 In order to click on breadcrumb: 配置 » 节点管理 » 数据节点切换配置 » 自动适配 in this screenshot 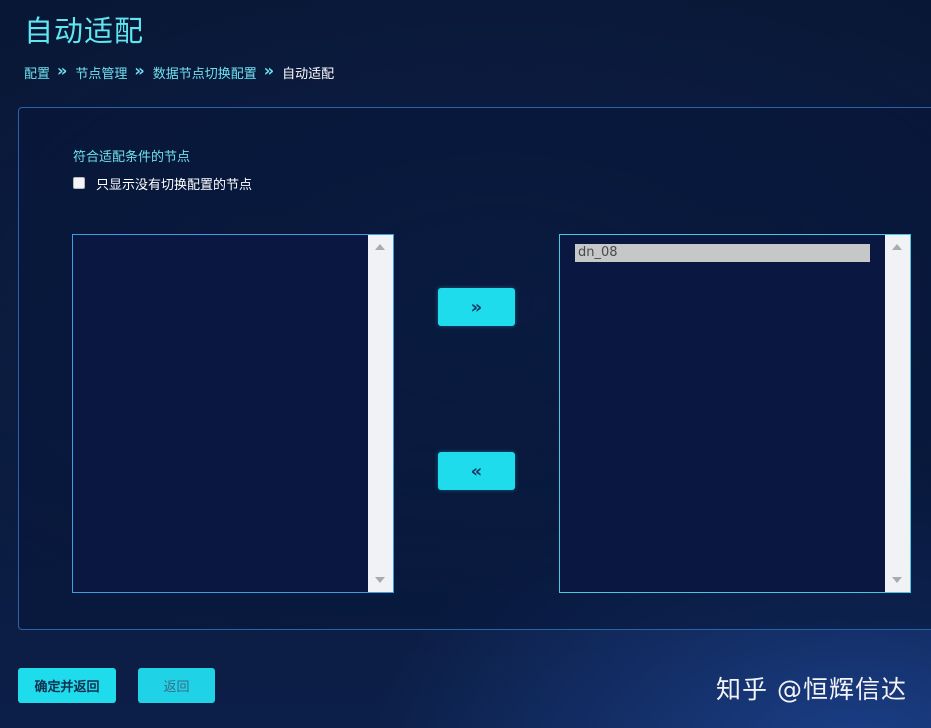, I will do `click(179, 71)`.